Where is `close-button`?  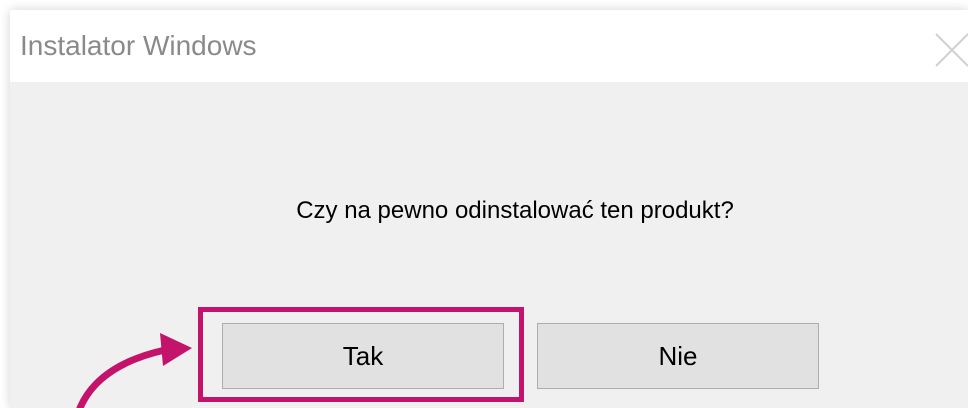 close-button is located at coordinates (948, 46).